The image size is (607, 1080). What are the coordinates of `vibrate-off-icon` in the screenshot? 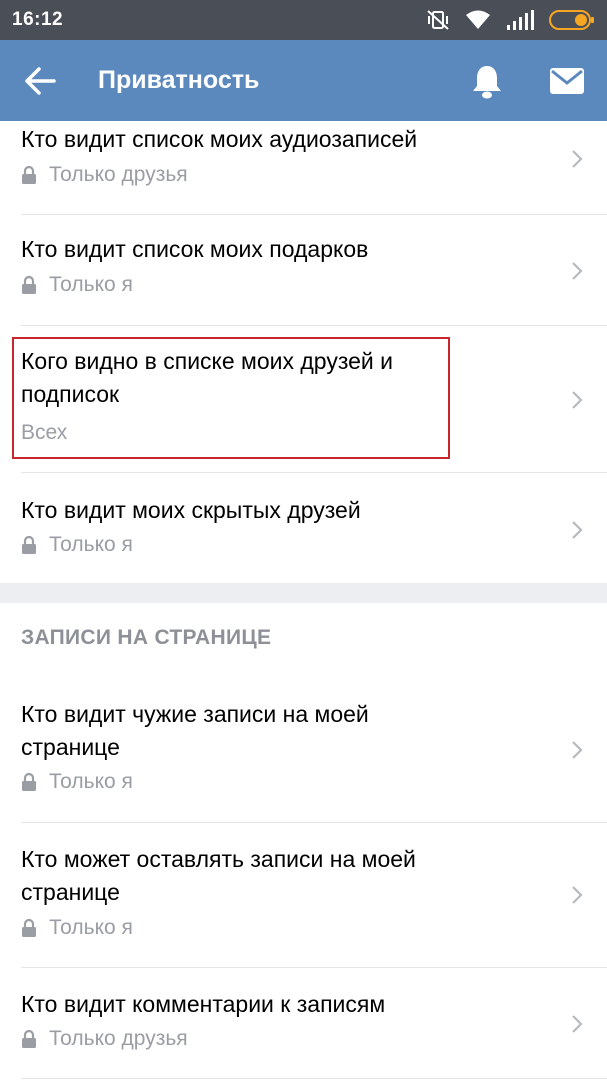 It's located at (438, 20).